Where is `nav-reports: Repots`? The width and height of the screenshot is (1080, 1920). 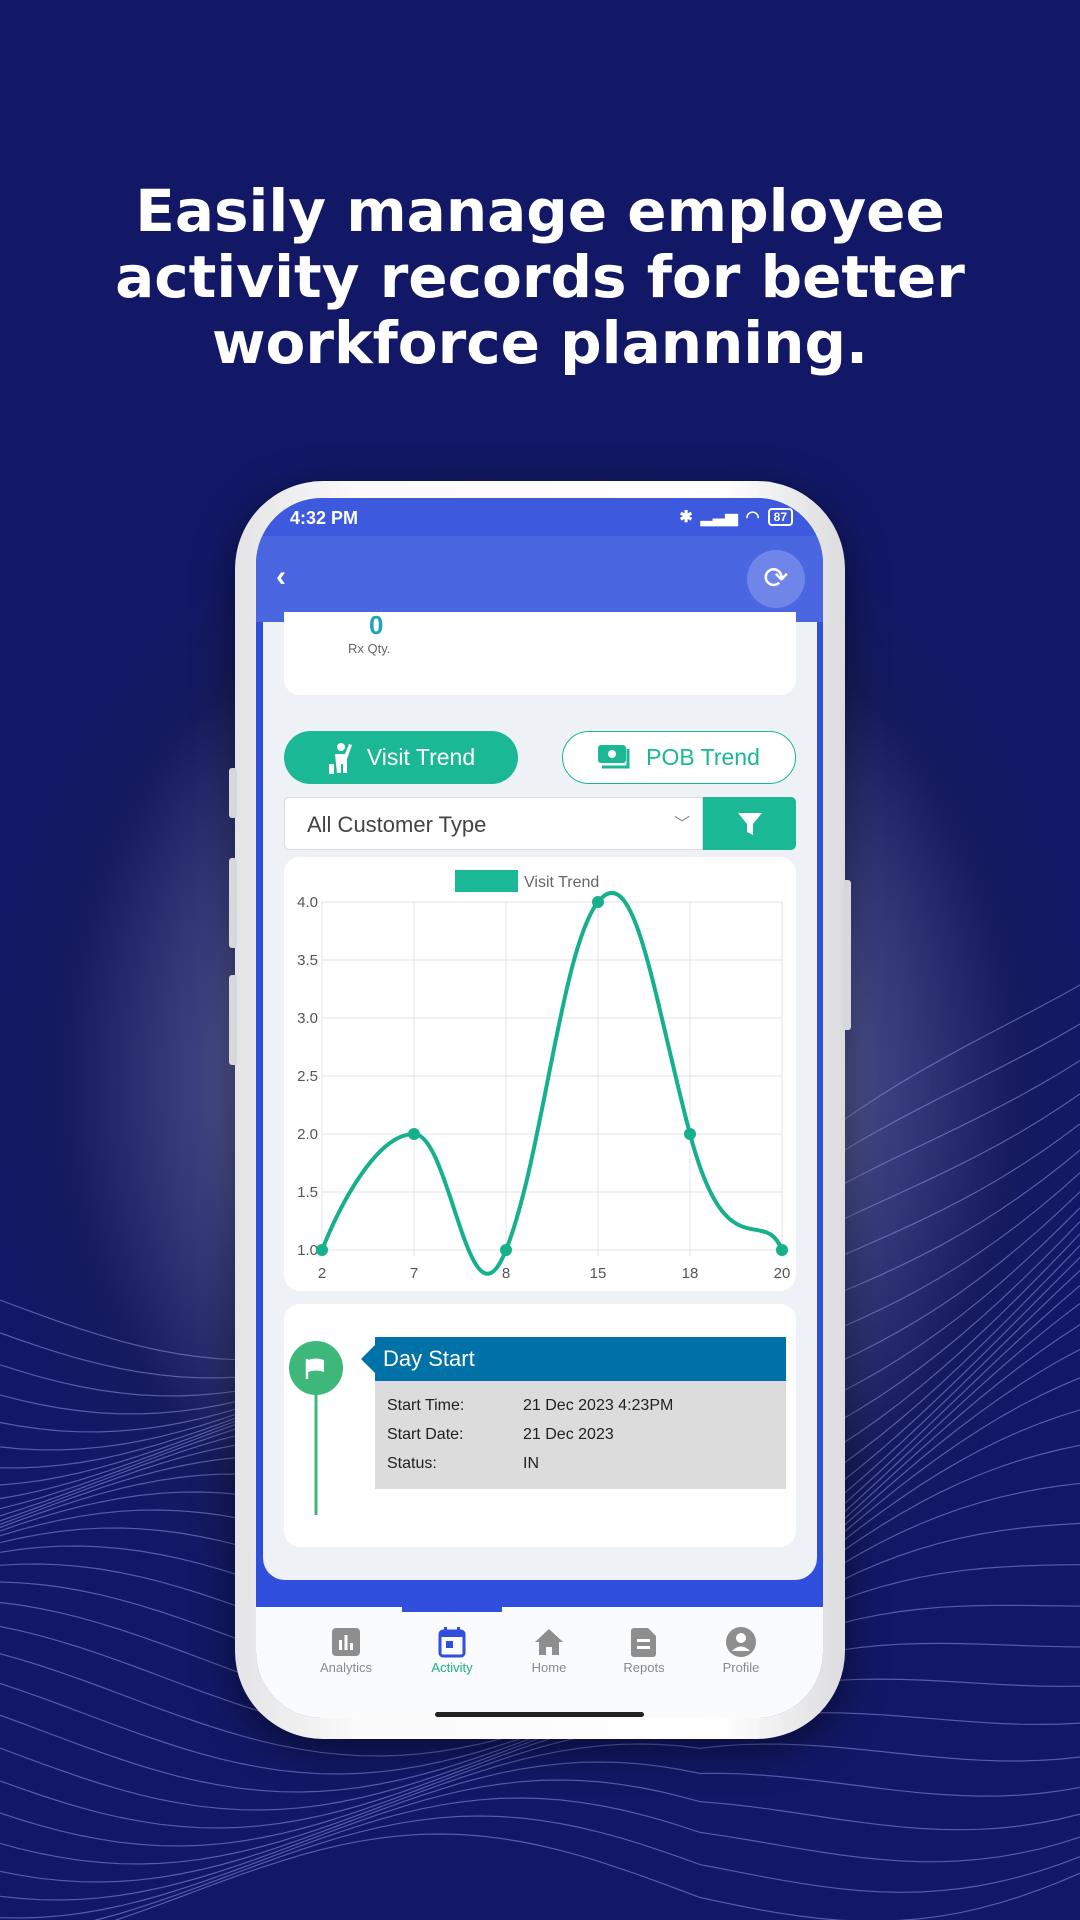 nav-reports: Repots is located at coordinates (644, 1649).